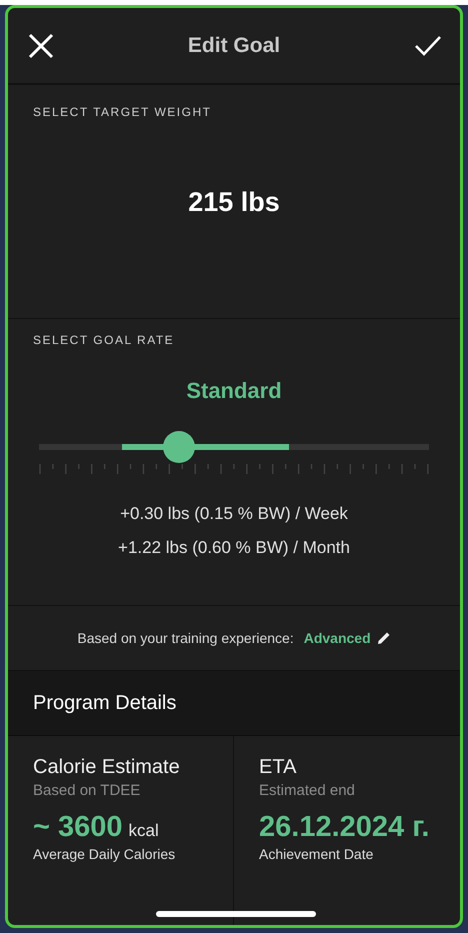 Image resolution: width=468 pixels, height=933 pixels. What do you see at coordinates (307, 790) in the screenshot?
I see `card-subtitle: Estimated end` at bounding box center [307, 790].